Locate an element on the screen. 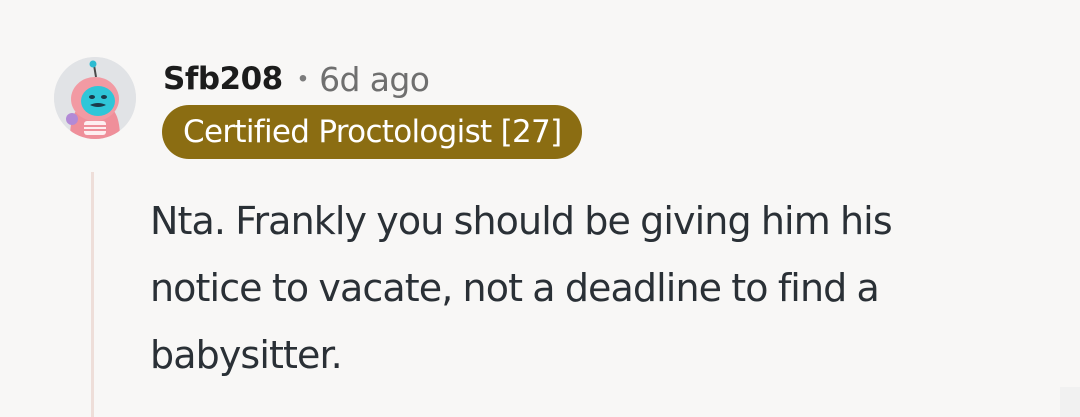 This screenshot has height=417, width=1080. comment-header: Sfb208 • 6d ago is located at coordinates (296, 79).